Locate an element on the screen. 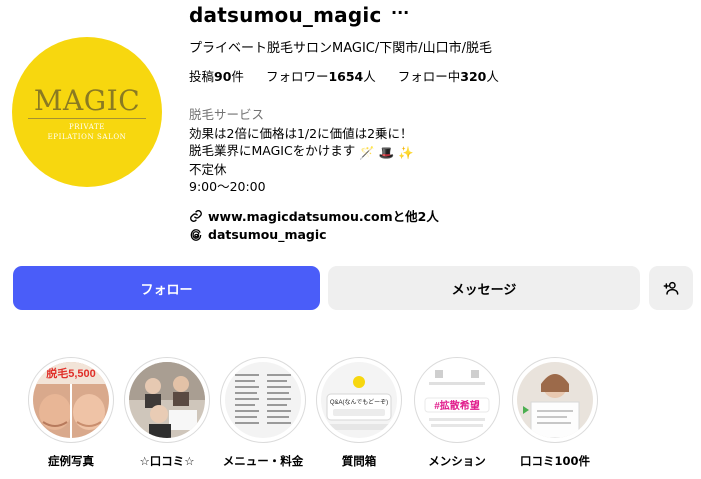 This screenshot has width=701, height=479. highlight-thumb-text: Q&A(なんでもどーぞ) is located at coordinates (359, 402).